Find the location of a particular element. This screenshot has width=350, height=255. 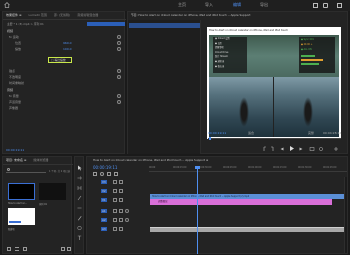

effect-row-label: 时间重映射 is located at coordinates (17, 83).